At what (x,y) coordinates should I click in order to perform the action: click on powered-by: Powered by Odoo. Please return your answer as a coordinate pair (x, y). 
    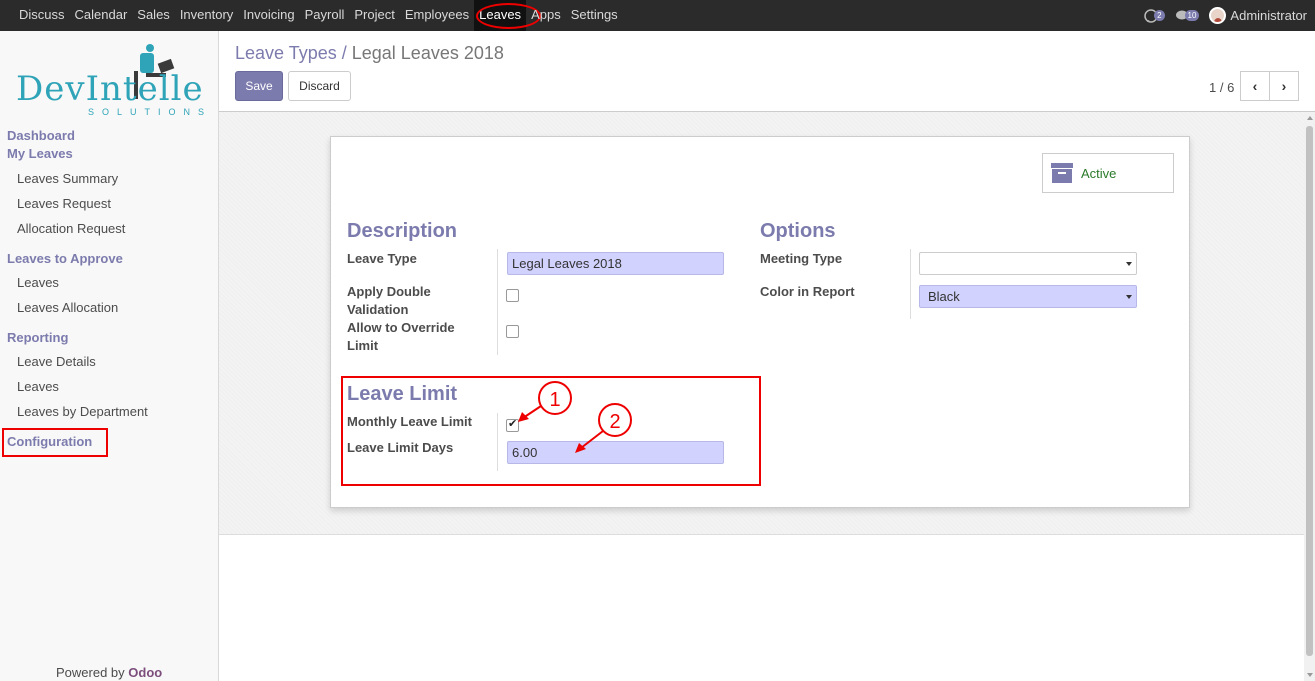
    Looking at the image, I should click on (109, 672).